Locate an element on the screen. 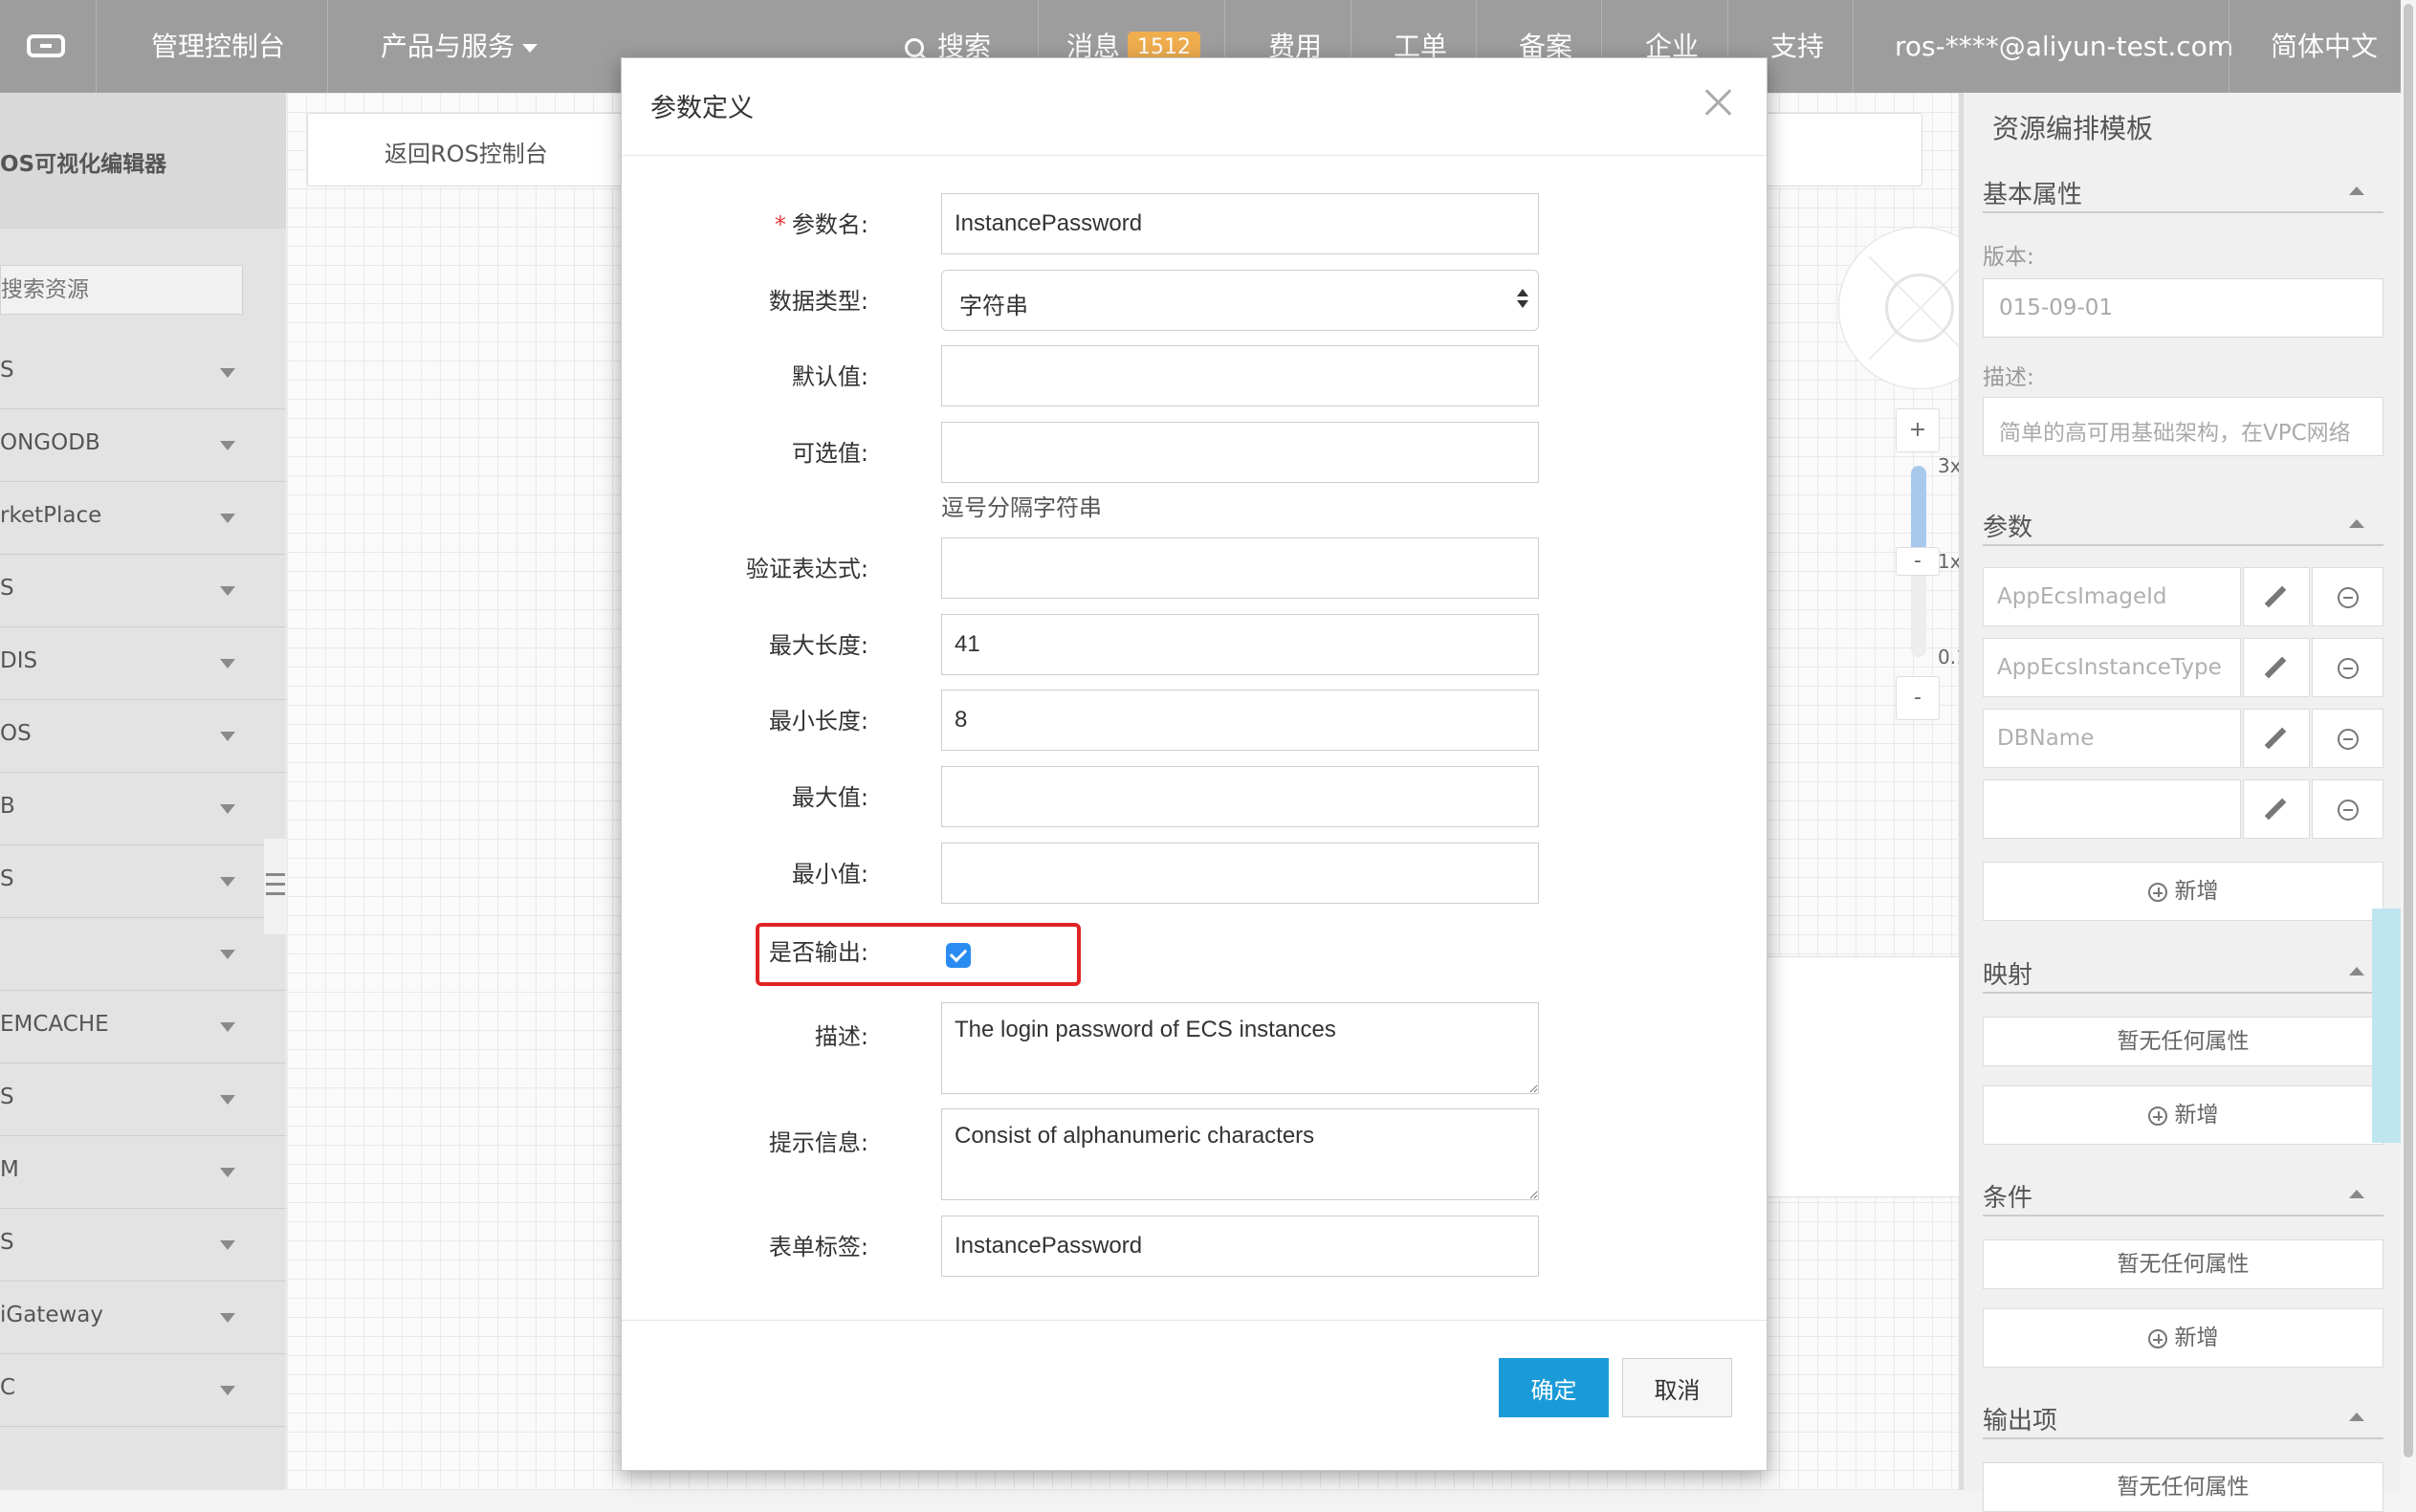 This screenshot has width=2416, height=1512. pattern-label: 验证表达式: is located at coordinates (807, 569).